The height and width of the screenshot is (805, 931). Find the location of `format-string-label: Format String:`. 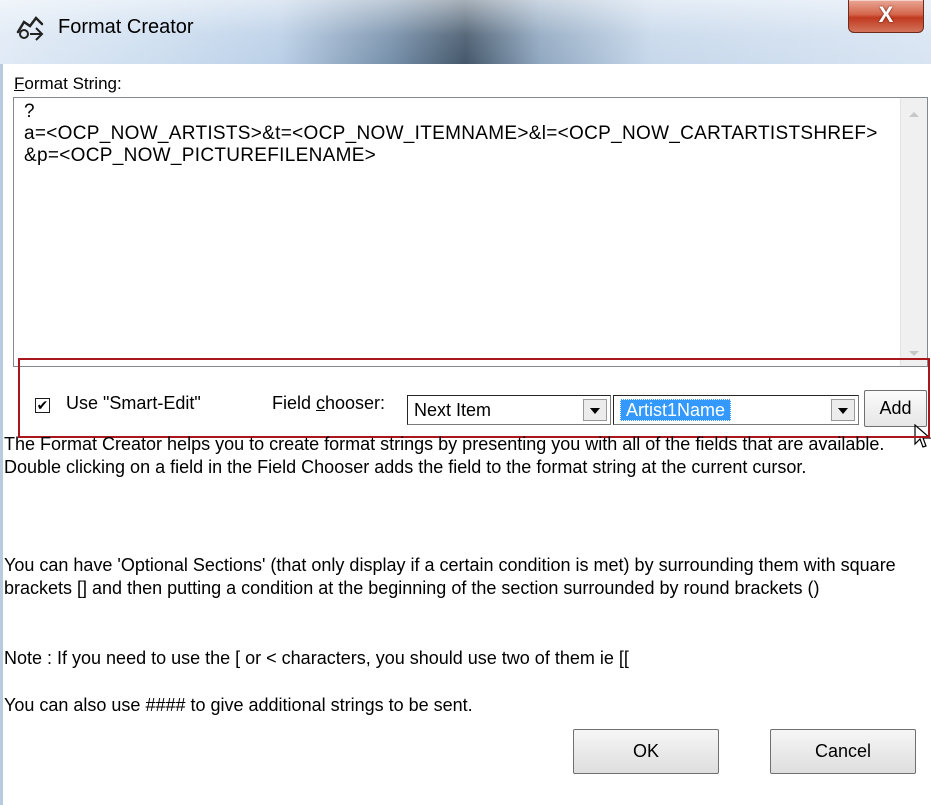

format-string-label: Format String: is located at coordinates (68, 83).